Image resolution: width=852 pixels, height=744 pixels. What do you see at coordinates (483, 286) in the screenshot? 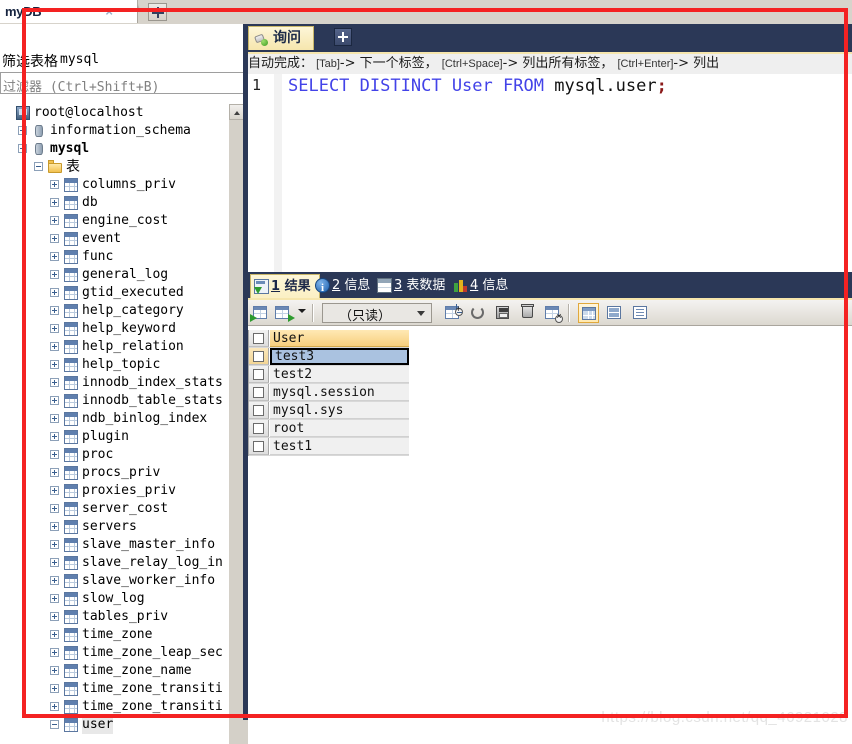
I see `result-tab-4: 4 信息` at bounding box center [483, 286].